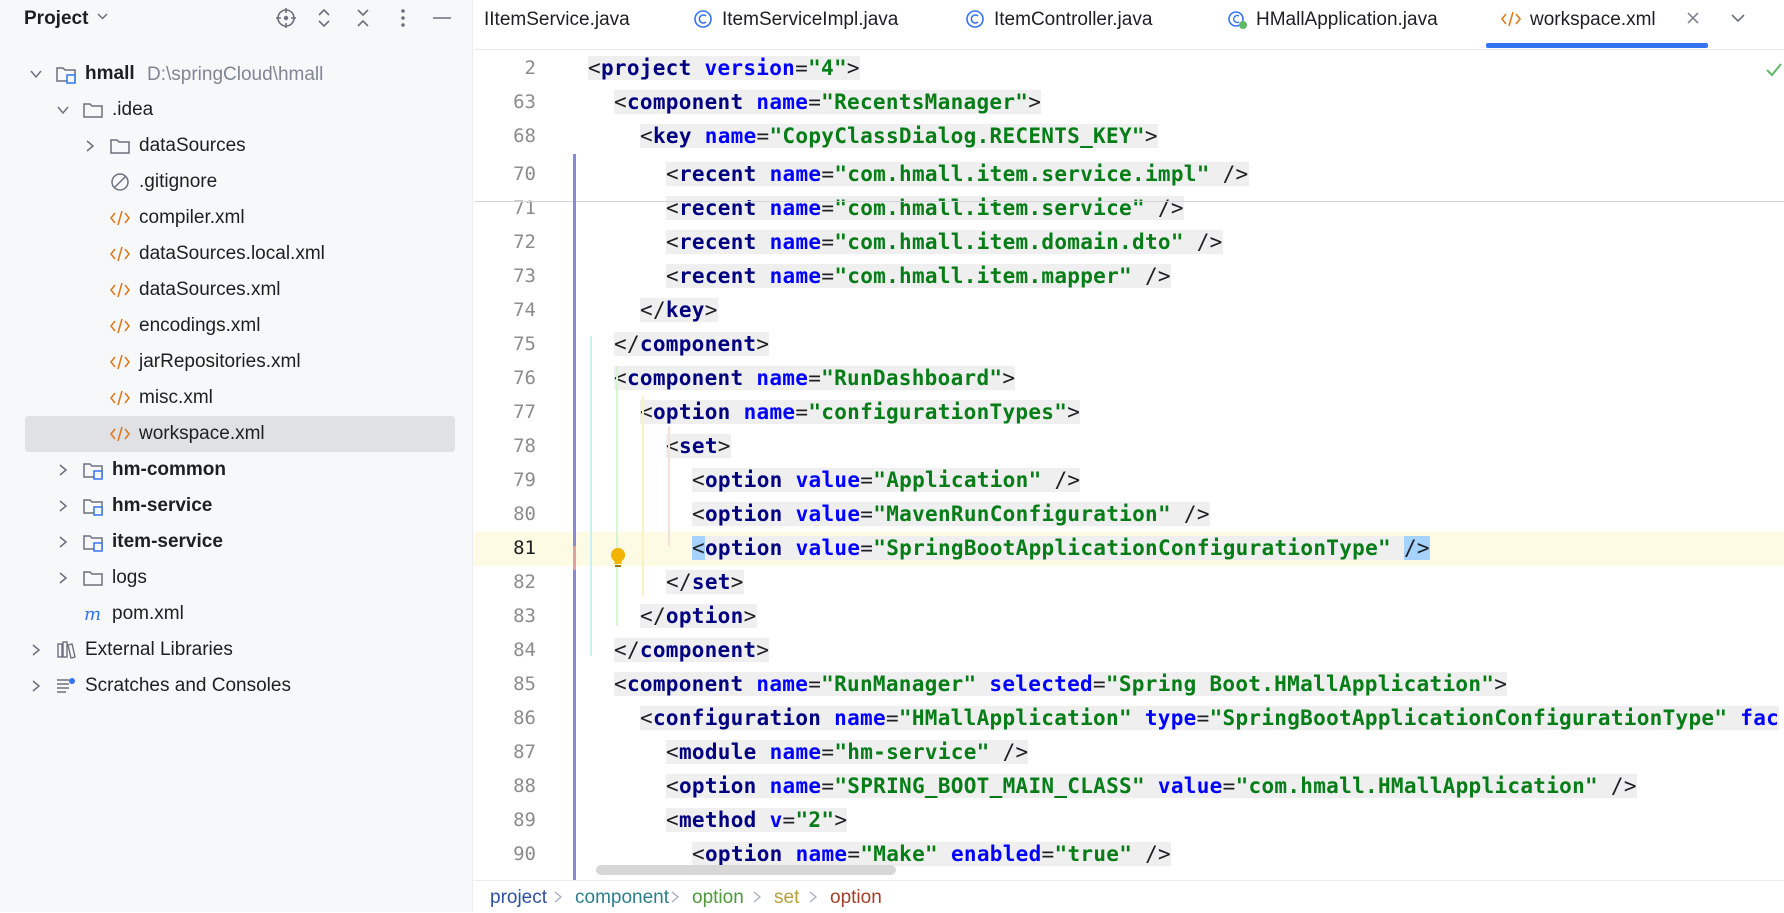 The image size is (1784, 913). Describe the element at coordinates (56, 19) in the screenshot. I see `project-view-selector: Project` at that location.